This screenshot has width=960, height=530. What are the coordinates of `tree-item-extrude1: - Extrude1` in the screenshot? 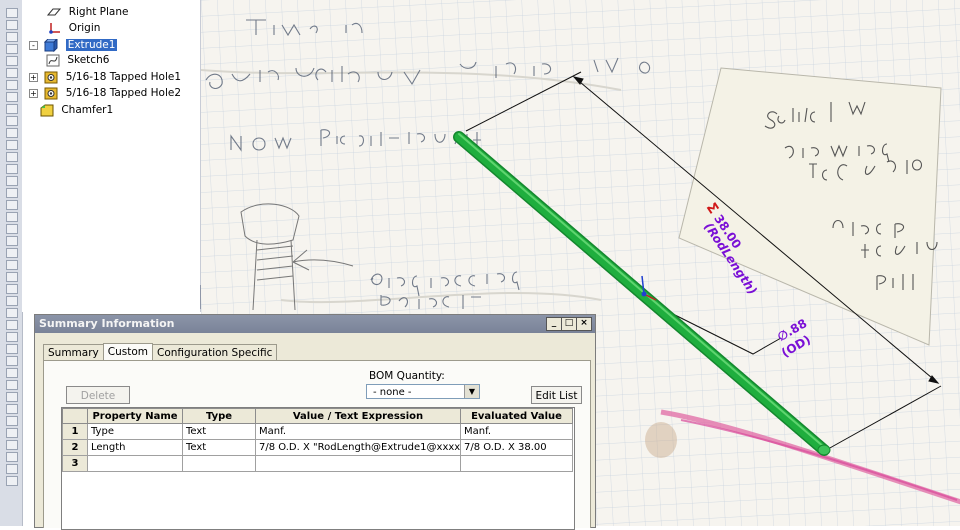 It's located at (73, 45).